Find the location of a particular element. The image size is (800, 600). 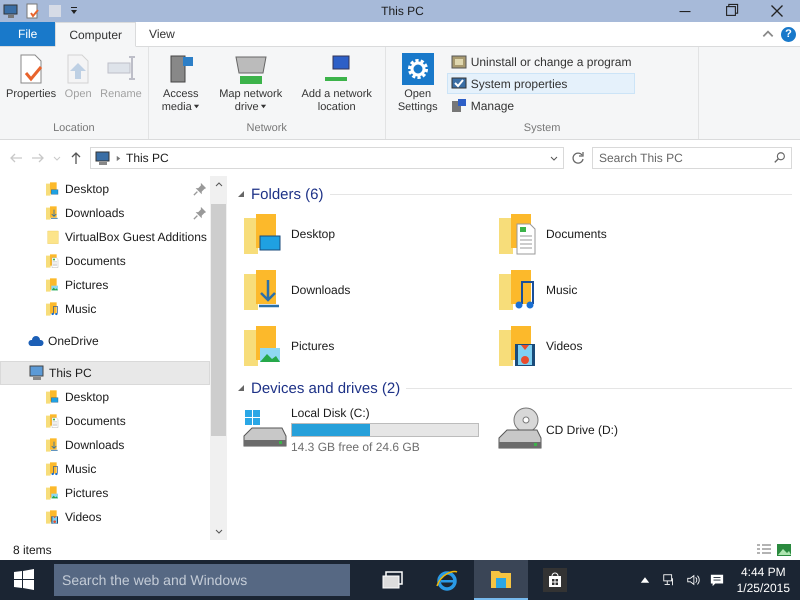

window-title: This PC is located at coordinates (402, 11).